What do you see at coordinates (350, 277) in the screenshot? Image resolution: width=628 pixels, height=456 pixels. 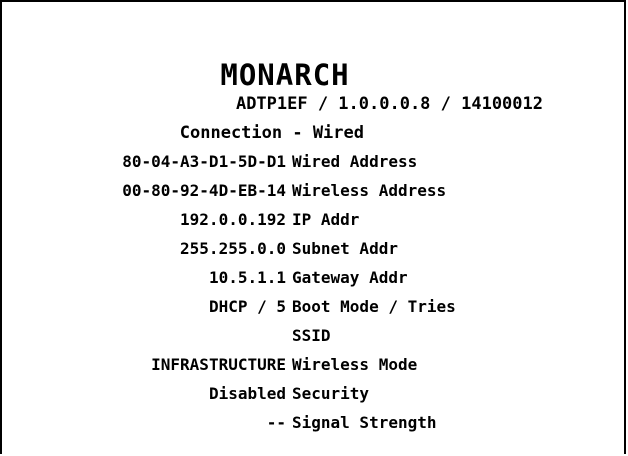 I see `gateway-addr-label: Gateway Addr` at bounding box center [350, 277].